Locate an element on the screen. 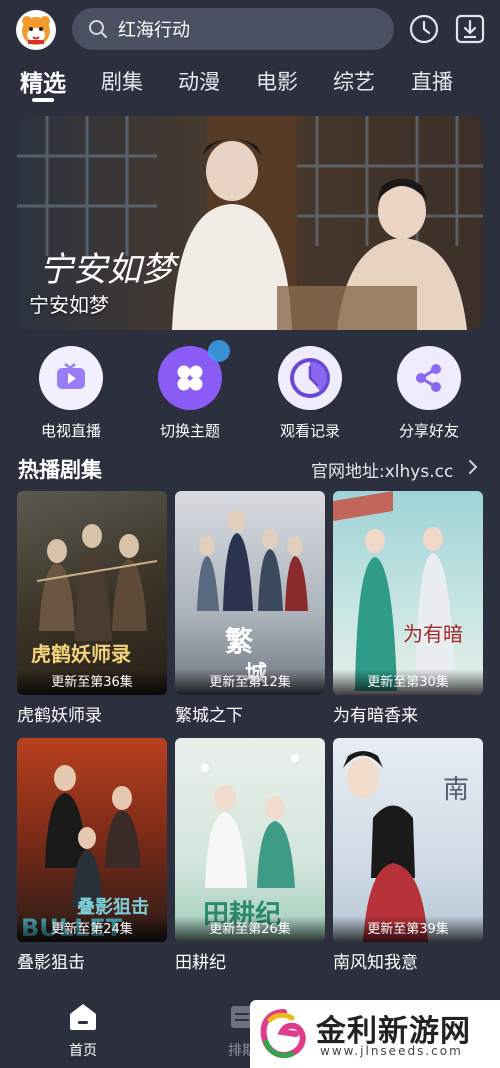 This screenshot has width=500, height=1068. site-watermark: 金利新游网 www.jlnseeds.com is located at coordinates (375, 1034).